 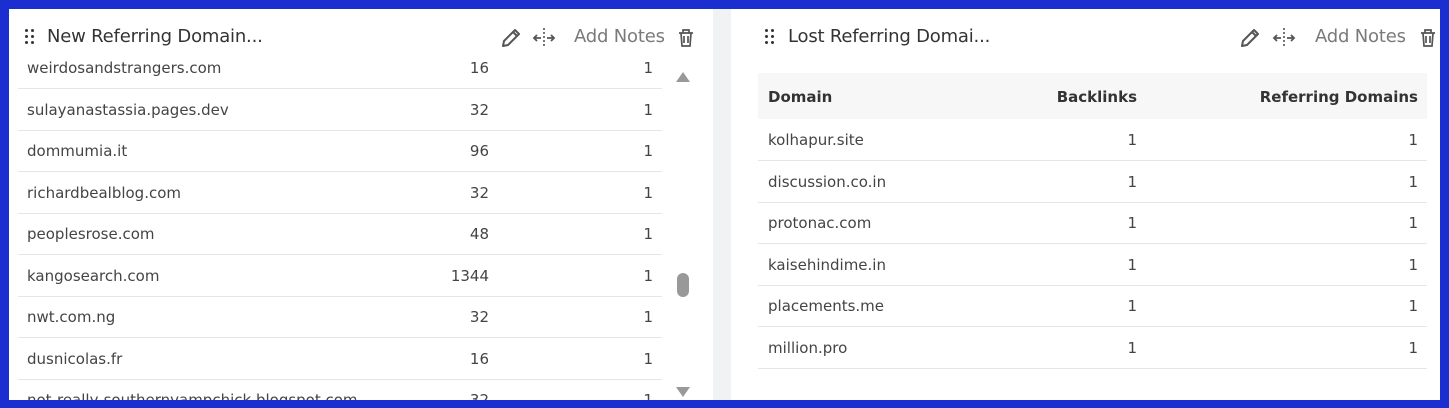 What do you see at coordinates (340, 276) in the screenshot?
I see `table-row: kangosearch.com 1344 1` at bounding box center [340, 276].